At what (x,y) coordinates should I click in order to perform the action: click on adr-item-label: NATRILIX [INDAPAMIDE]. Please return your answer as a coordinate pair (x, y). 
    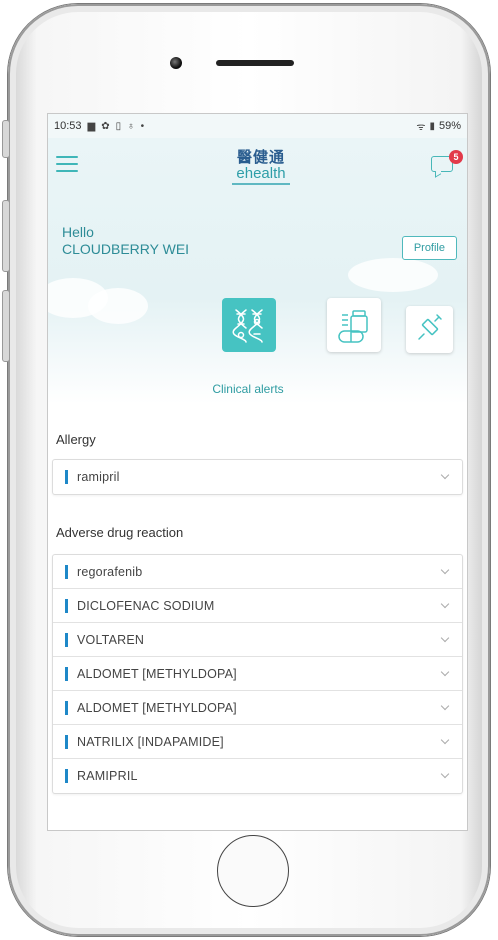
    Looking at the image, I should click on (150, 741).